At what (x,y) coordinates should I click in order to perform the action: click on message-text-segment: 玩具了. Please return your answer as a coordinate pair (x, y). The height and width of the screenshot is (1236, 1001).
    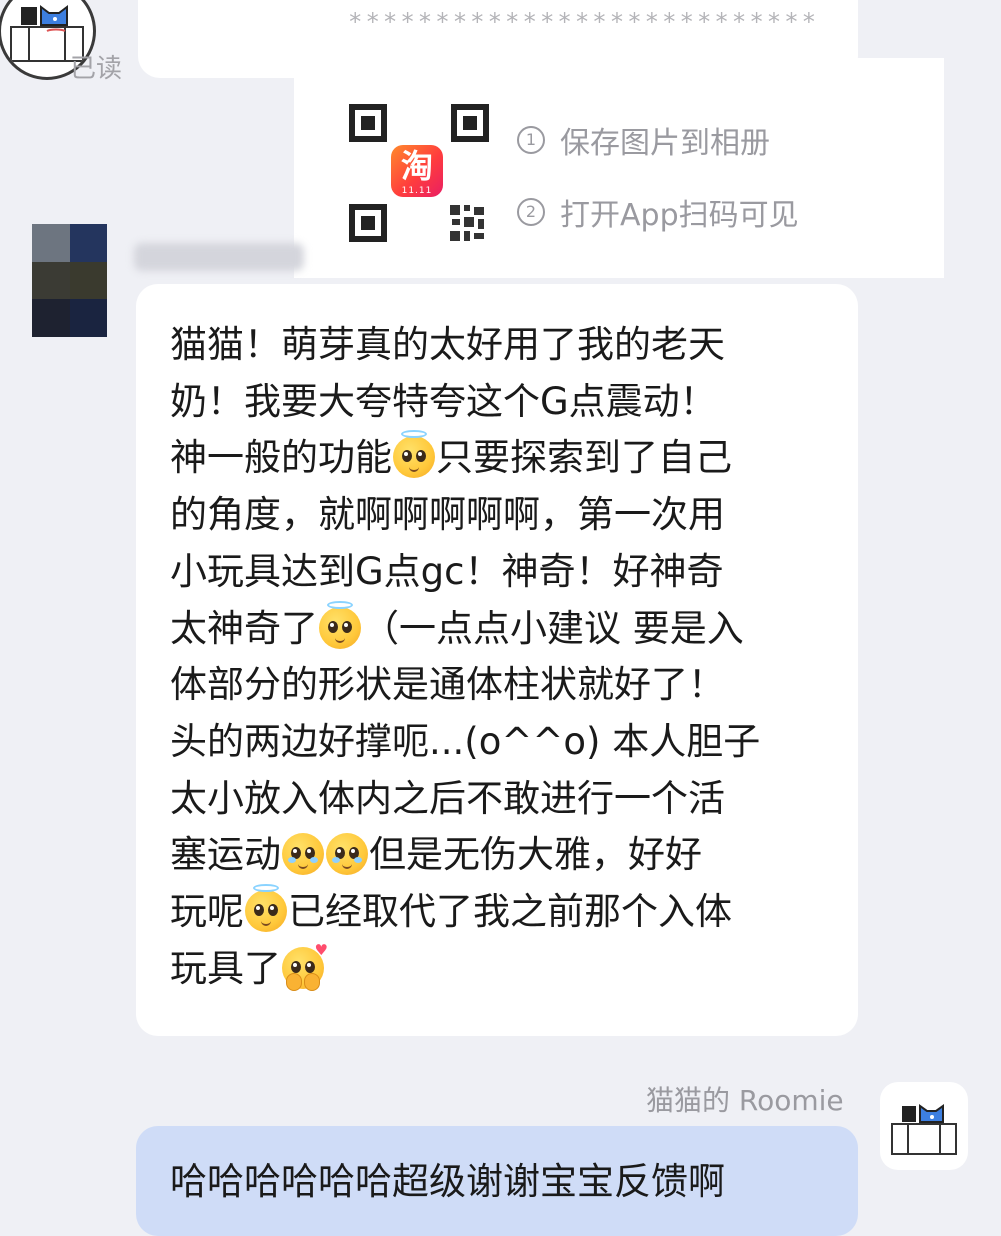
    Looking at the image, I should click on (225, 968).